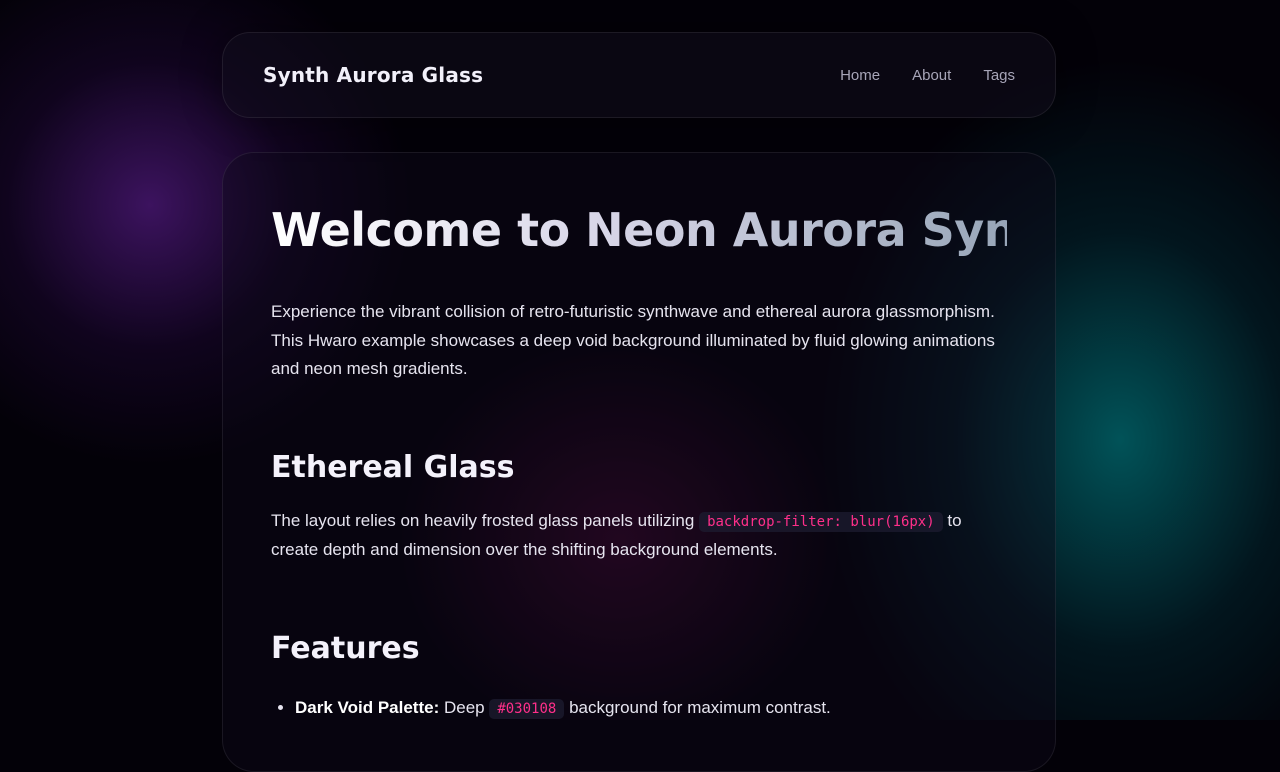  Describe the element at coordinates (527, 708) in the screenshot. I see `color-code: #030108` at that location.